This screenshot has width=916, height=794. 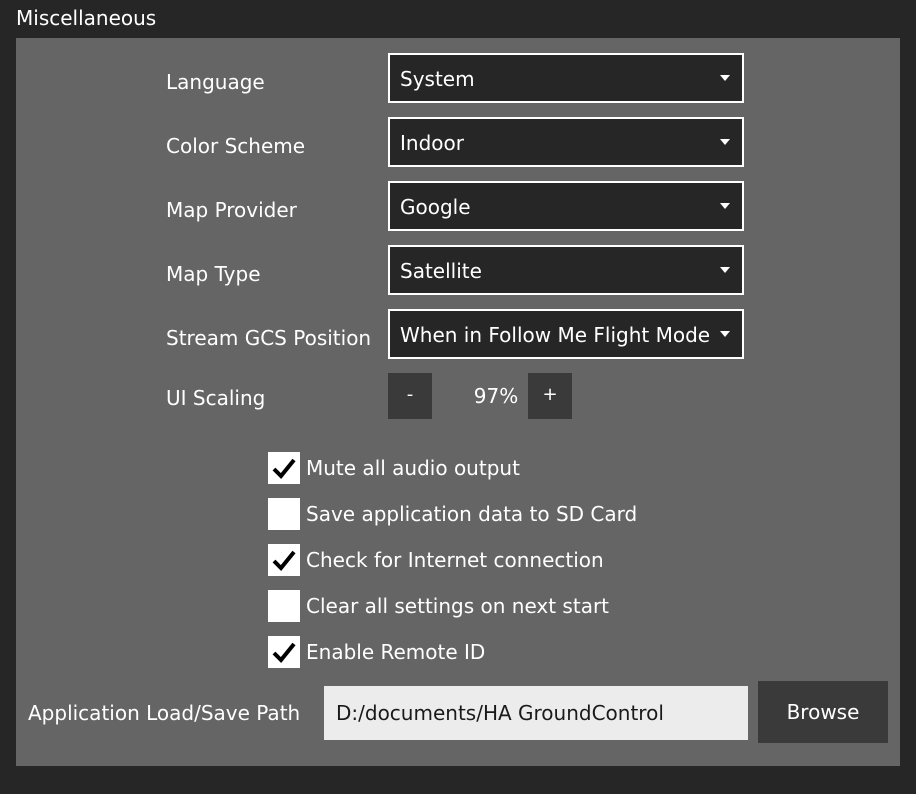 What do you see at coordinates (213, 274) in the screenshot?
I see `map-type-label: Map Type` at bounding box center [213, 274].